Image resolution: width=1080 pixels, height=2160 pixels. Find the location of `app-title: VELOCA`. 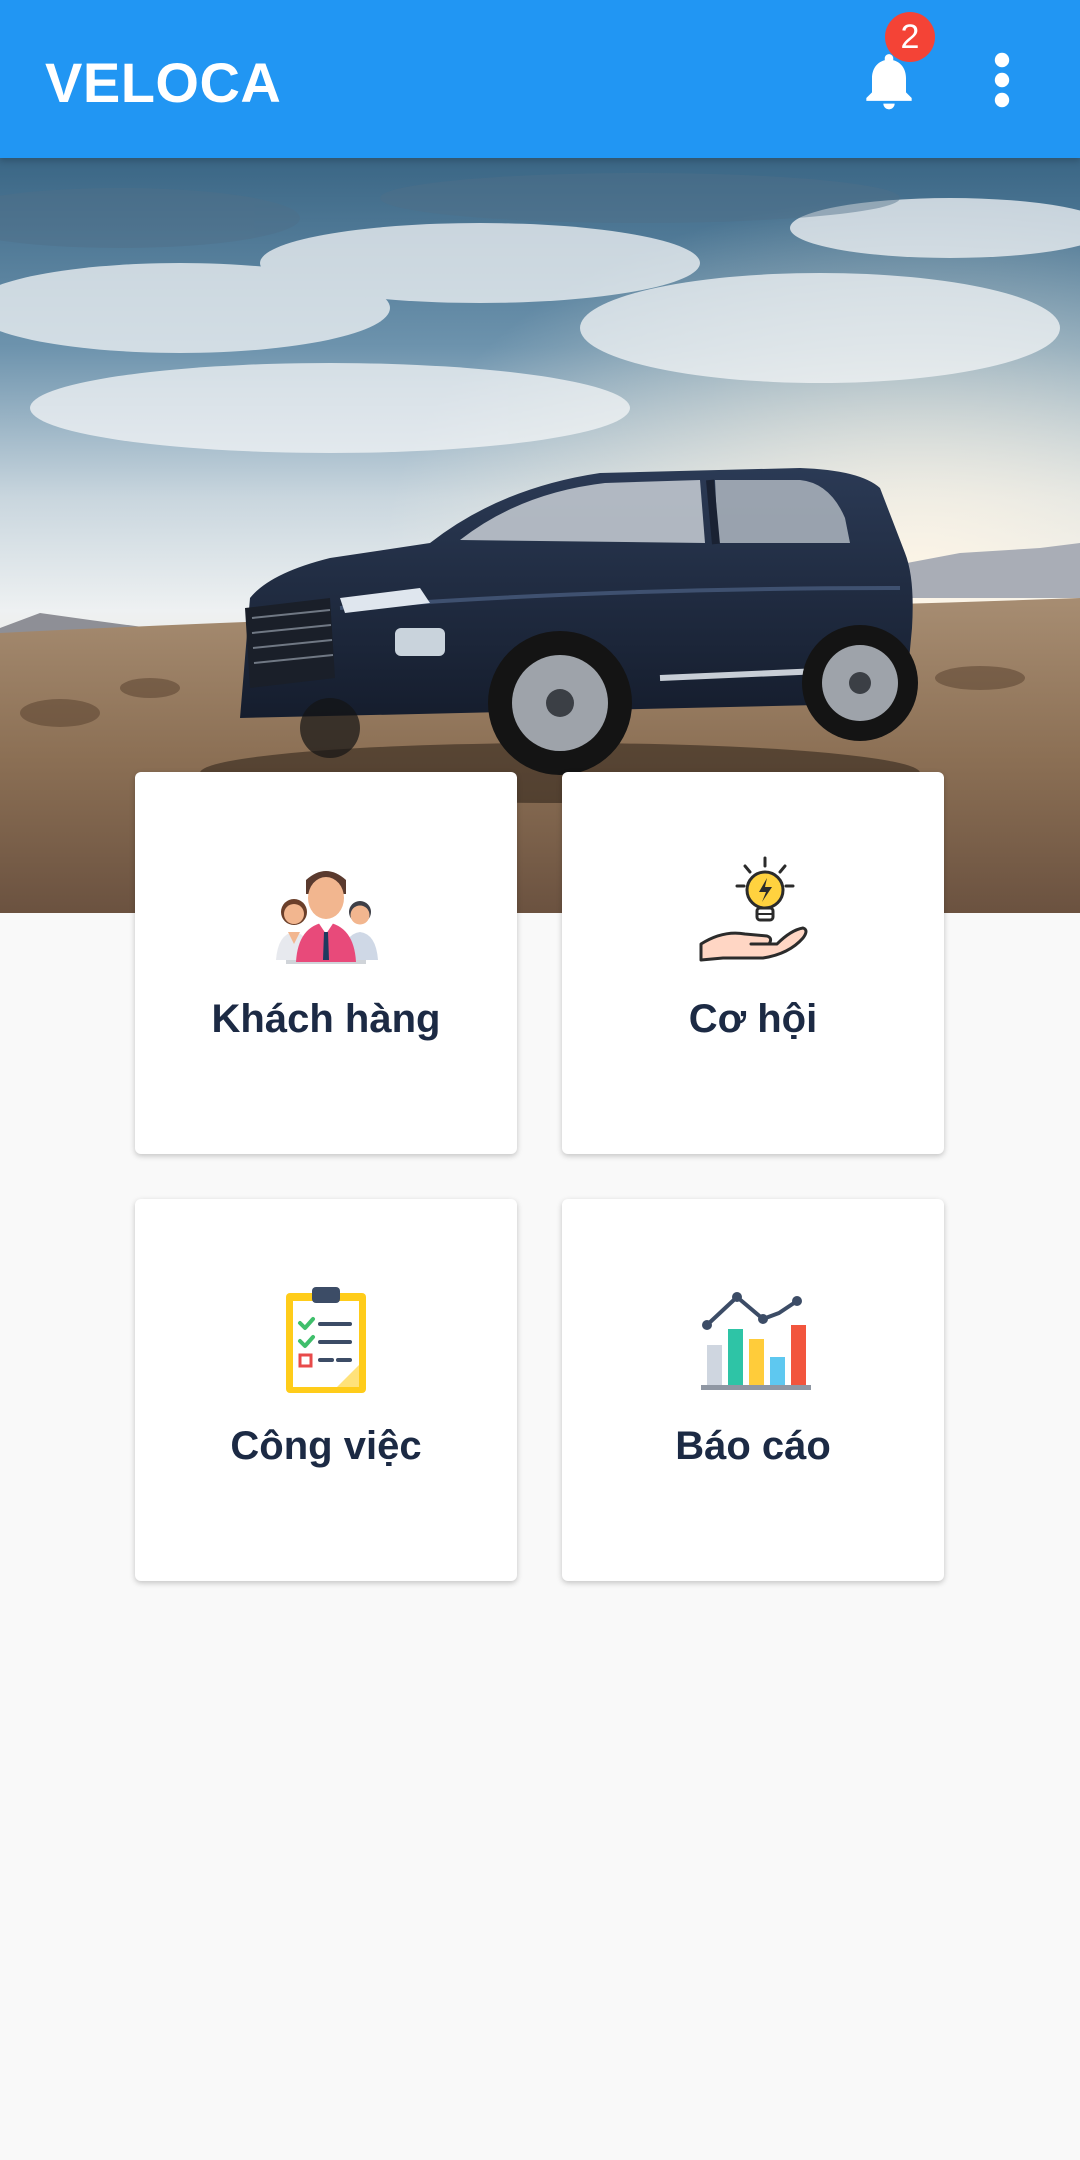

app-title: VELOCA is located at coordinates (163, 82).